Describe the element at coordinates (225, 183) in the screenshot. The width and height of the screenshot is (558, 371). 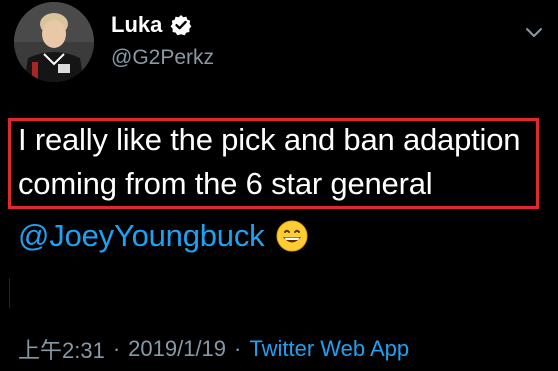
I see `tweet-text-line: coming from the 6 star general` at that location.